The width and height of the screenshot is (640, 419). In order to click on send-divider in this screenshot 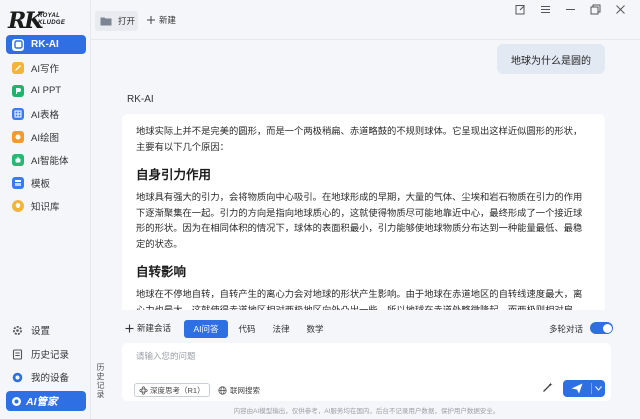, I will do `click(591, 388)`.